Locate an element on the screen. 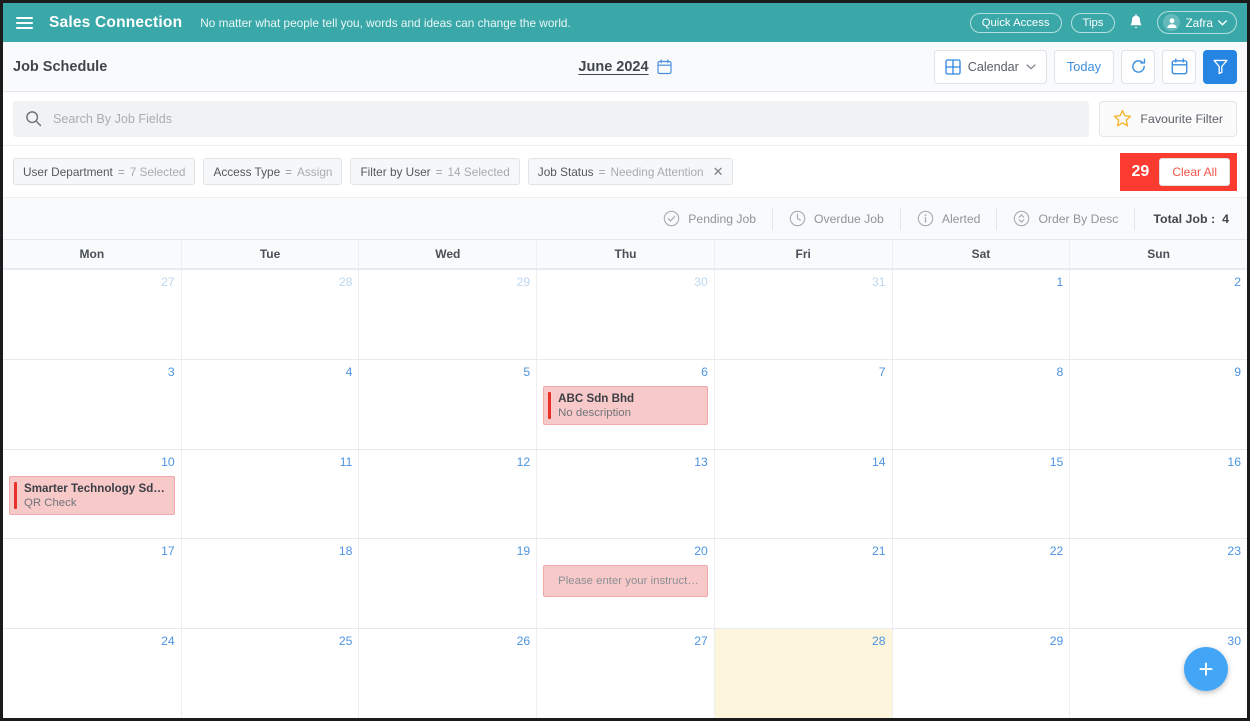 The width and height of the screenshot is (1250, 721). current-month-label: June 2024 is located at coordinates (613, 67).